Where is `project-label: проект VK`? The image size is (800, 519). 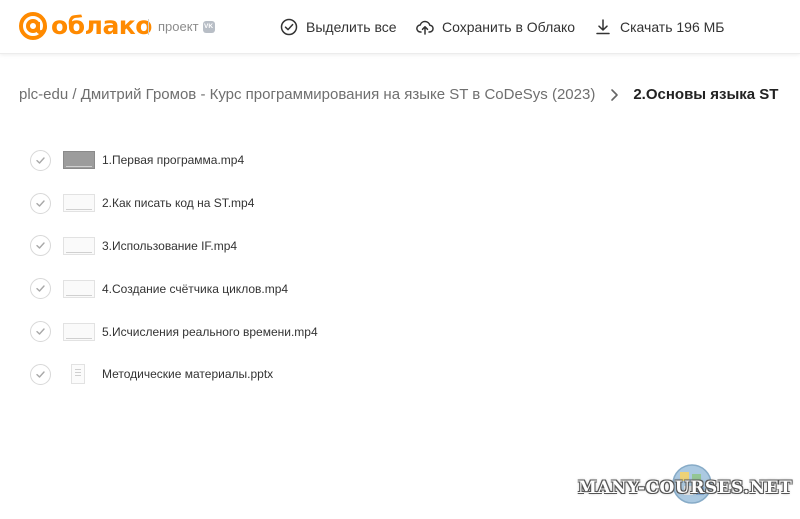
project-label: проект VK is located at coordinates (186, 27).